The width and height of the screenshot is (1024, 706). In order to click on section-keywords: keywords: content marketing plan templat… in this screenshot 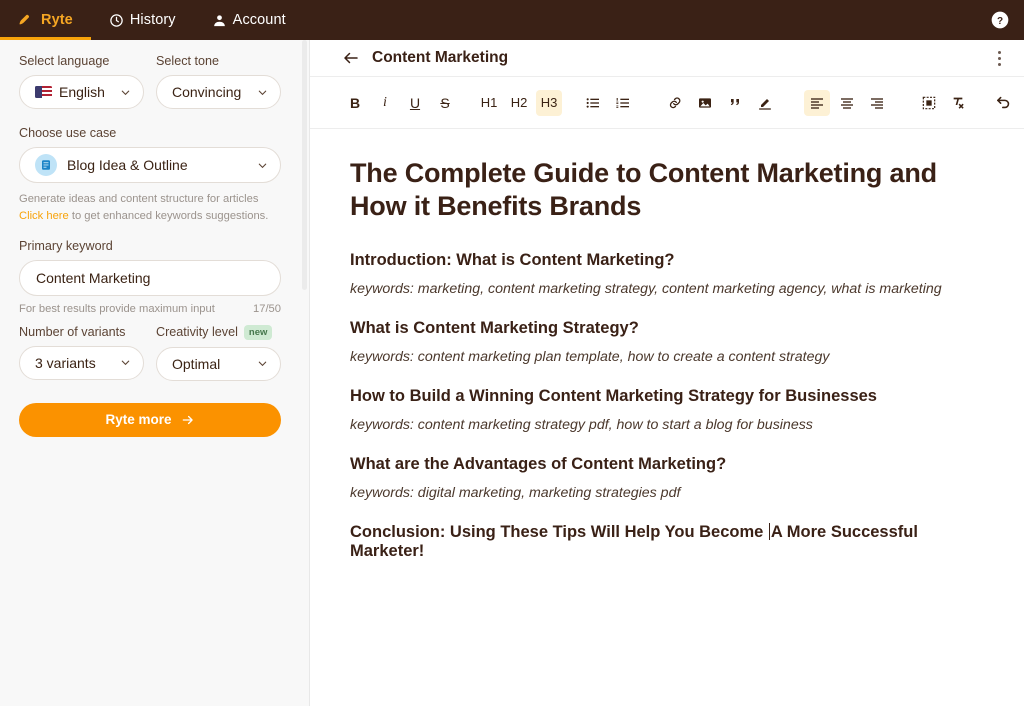, I will do `click(590, 356)`.